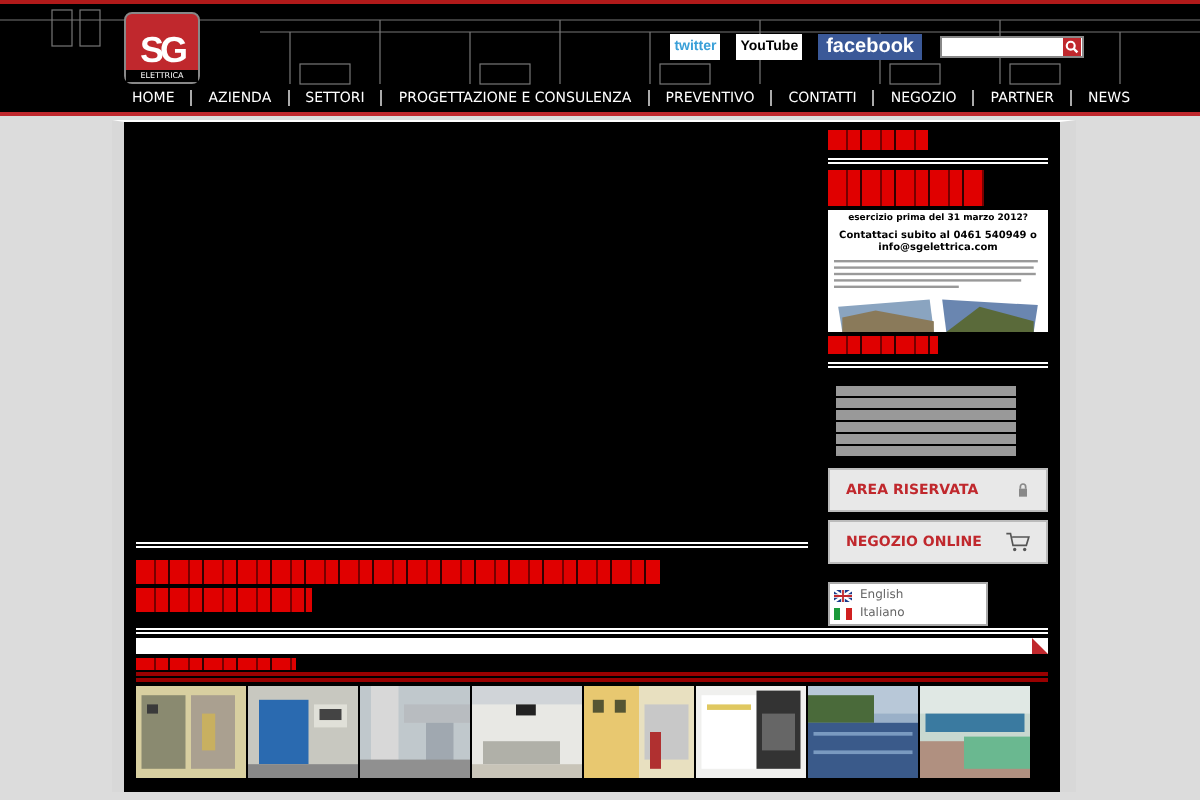 The width and height of the screenshot is (1200, 800). I want to click on corner-icon, so click(1040, 646).